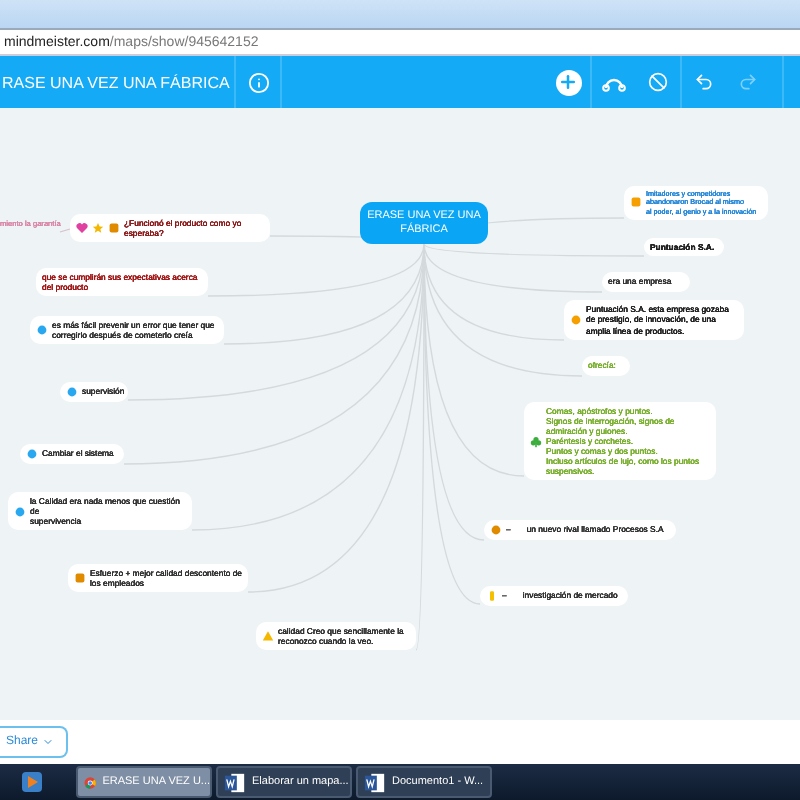 This screenshot has width=800, height=800. What do you see at coordinates (32, 782) in the screenshot?
I see `app-icon` at bounding box center [32, 782].